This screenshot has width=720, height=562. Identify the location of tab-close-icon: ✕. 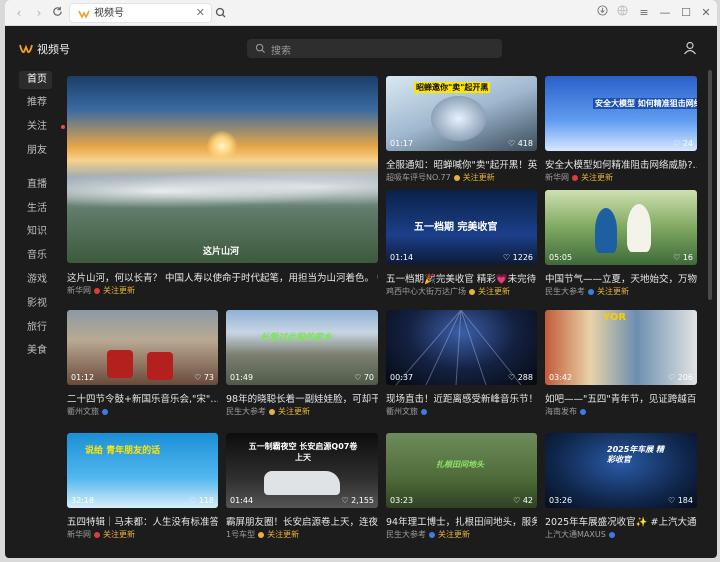
(200, 12).